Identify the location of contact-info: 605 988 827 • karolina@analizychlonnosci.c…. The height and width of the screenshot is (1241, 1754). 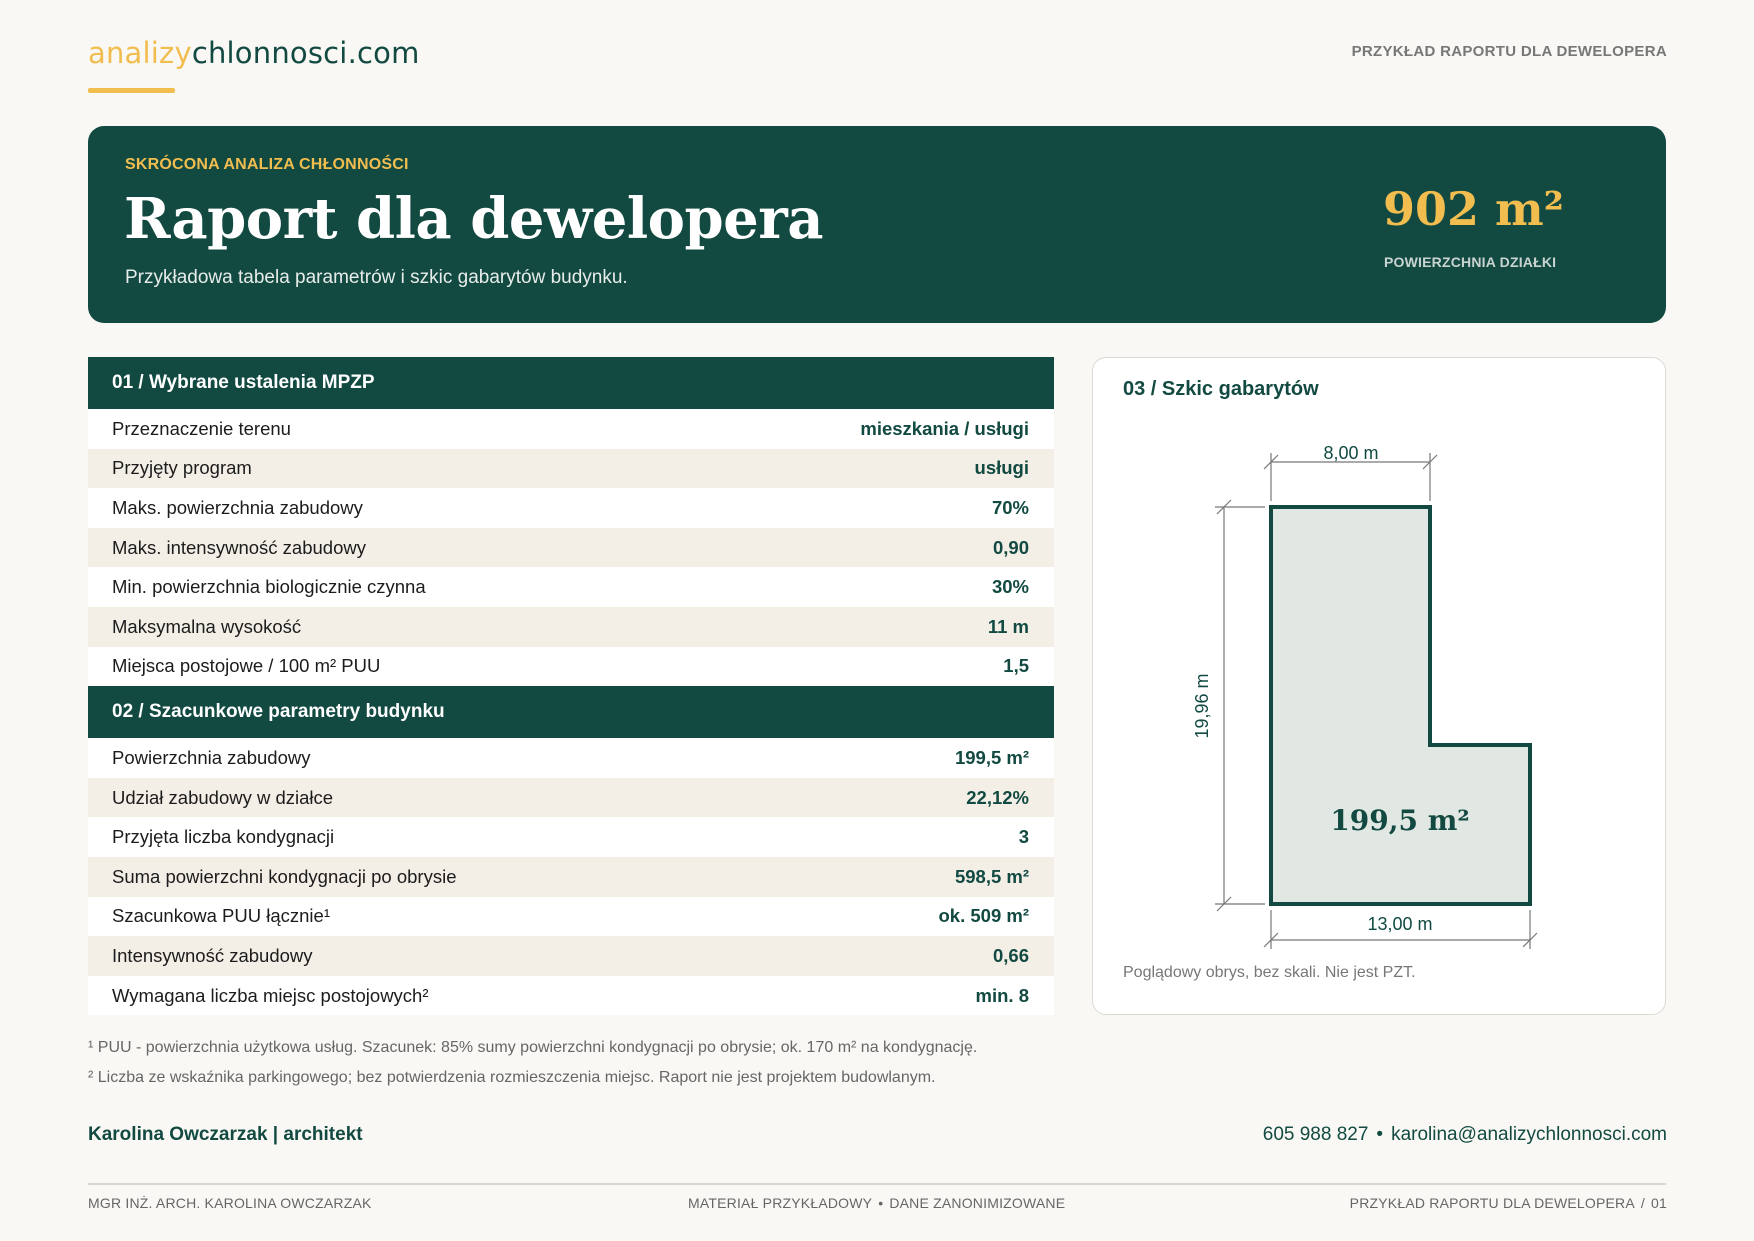
(1465, 1135).